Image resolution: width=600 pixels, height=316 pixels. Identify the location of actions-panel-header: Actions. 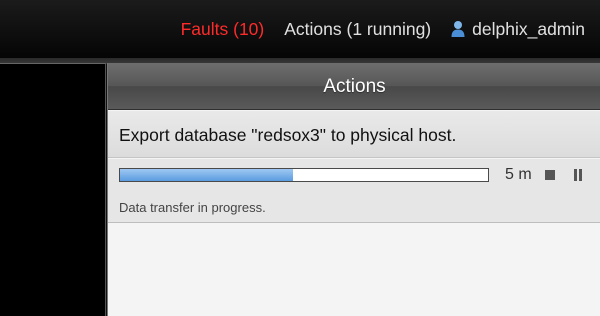
(354, 86).